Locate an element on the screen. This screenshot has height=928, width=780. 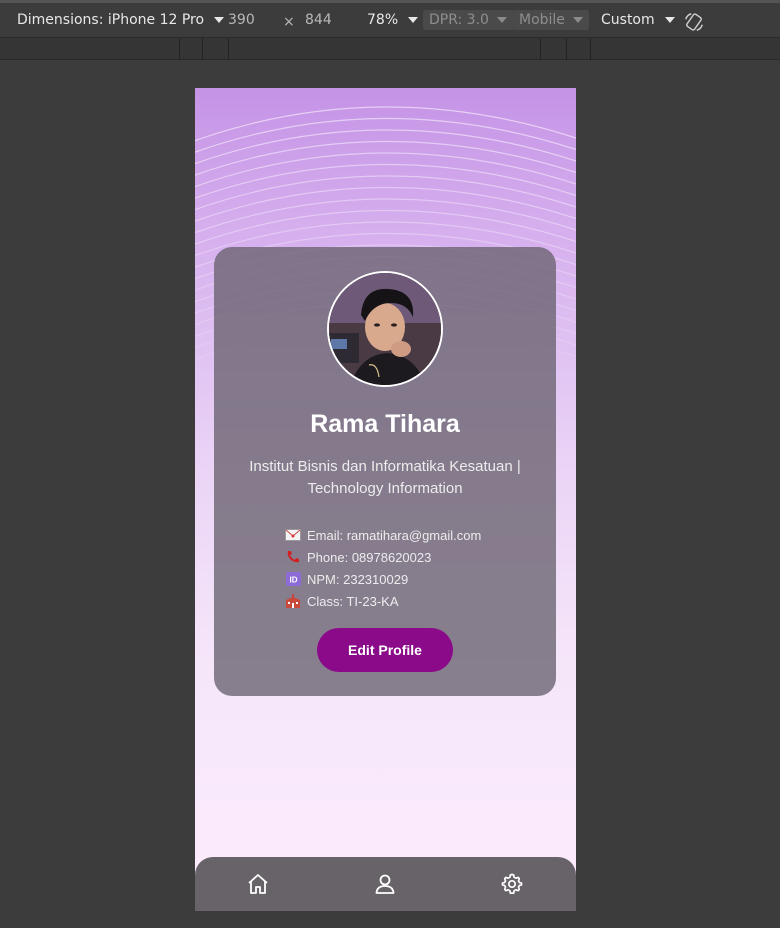
rotate-icon is located at coordinates (694, 22).